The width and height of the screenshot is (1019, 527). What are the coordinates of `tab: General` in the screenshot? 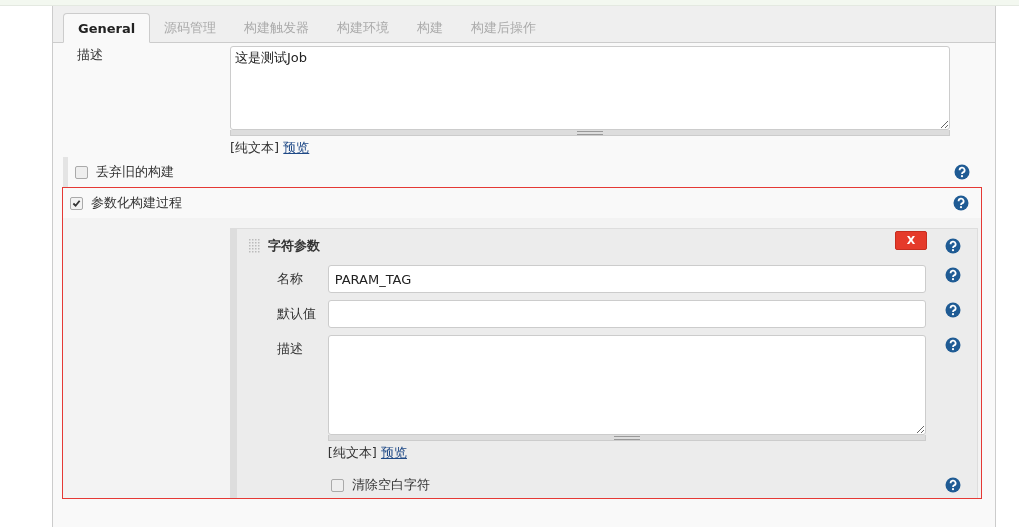 It's located at (107, 28).